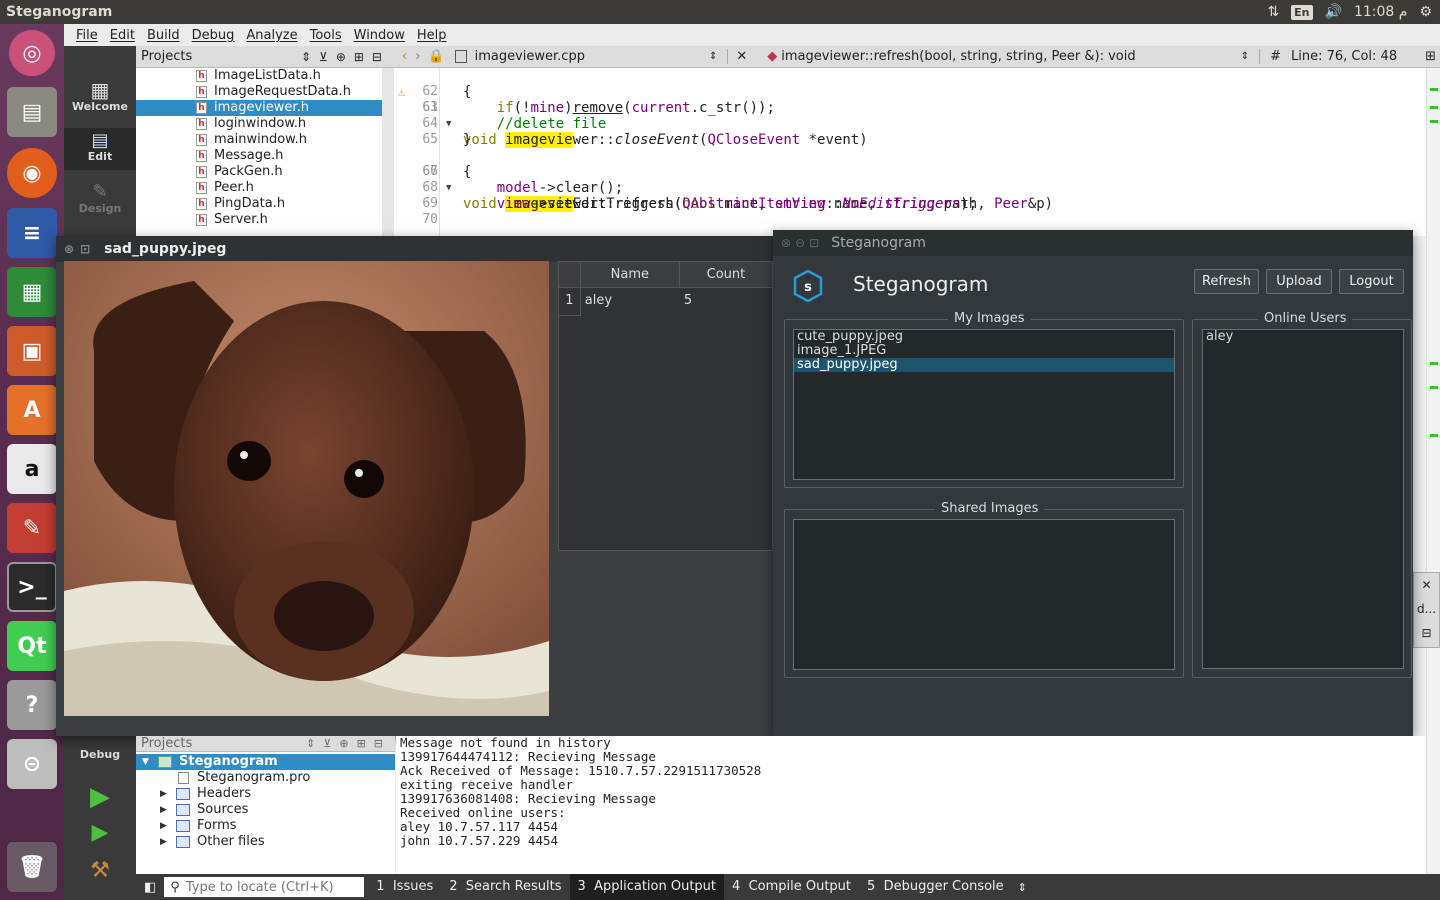 The width and height of the screenshot is (1440, 900). I want to click on qt-creator-icon: Qt, so click(32, 646).